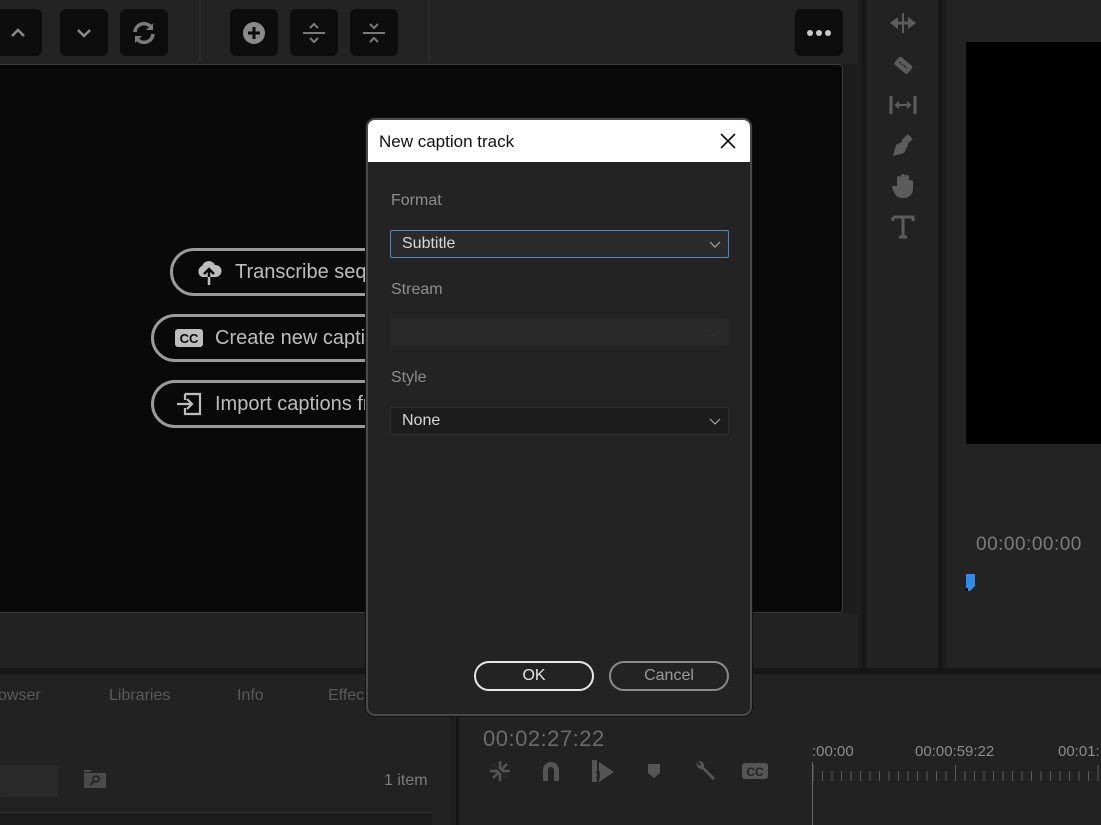  What do you see at coordinates (416, 200) in the screenshot?
I see `format-label: Format` at bounding box center [416, 200].